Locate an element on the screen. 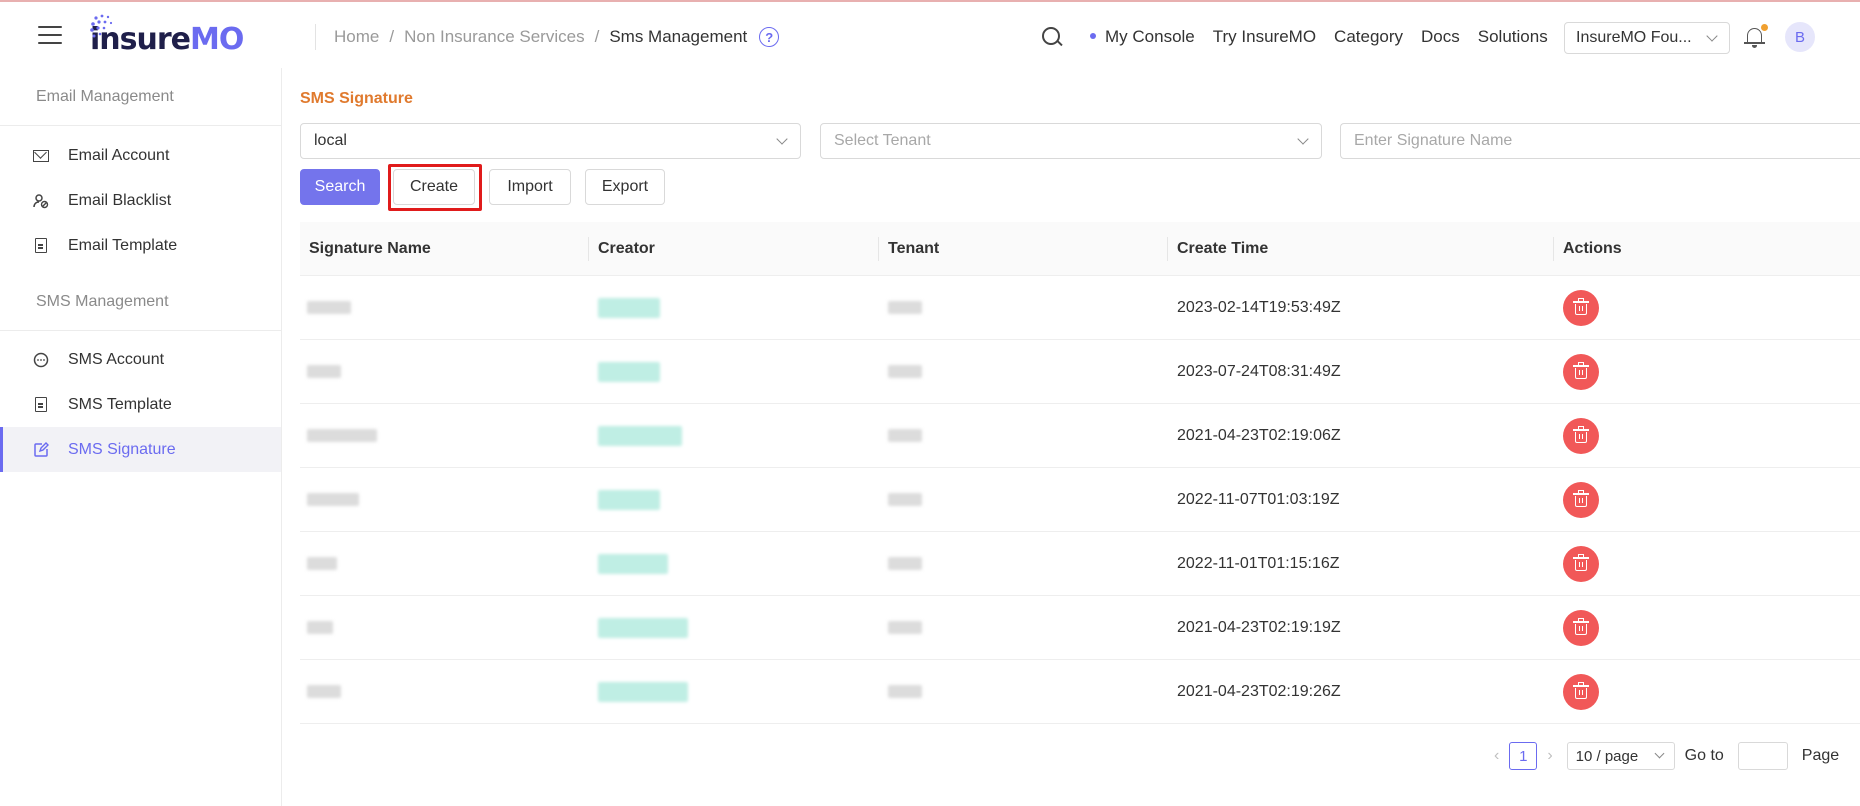 The height and width of the screenshot is (806, 1860). edit-icon is located at coordinates (41, 450).